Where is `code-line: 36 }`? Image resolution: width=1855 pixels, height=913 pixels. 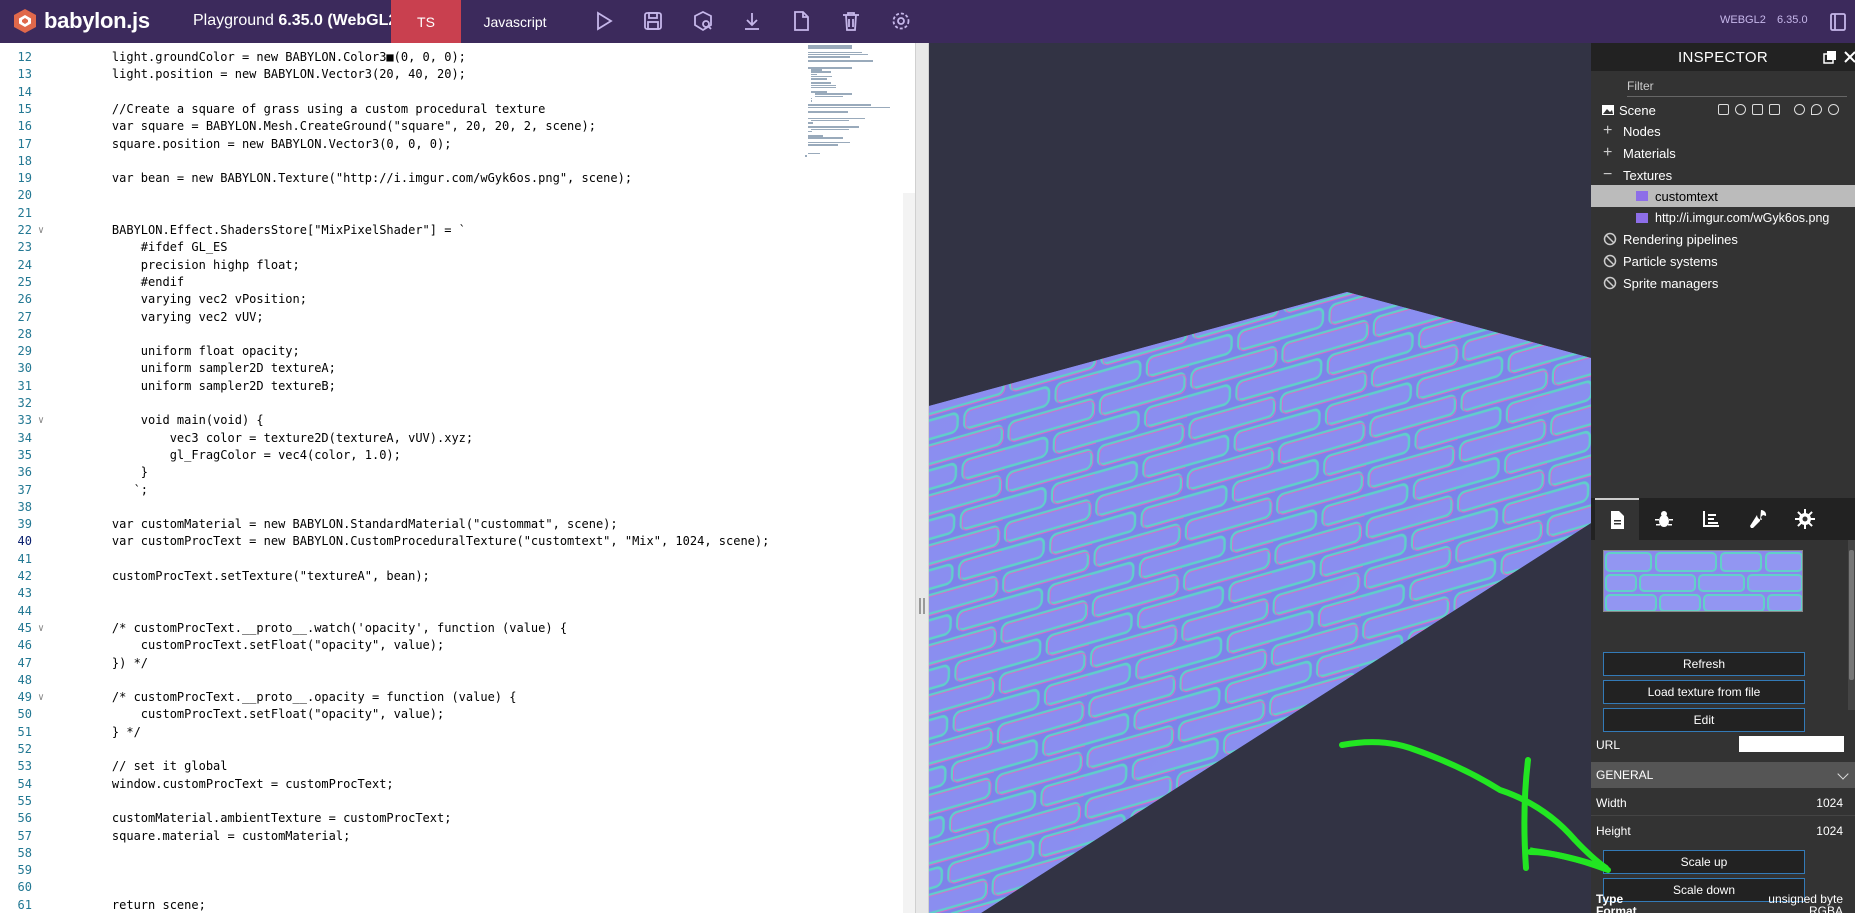 code-line: 36 } is located at coordinates (457, 472).